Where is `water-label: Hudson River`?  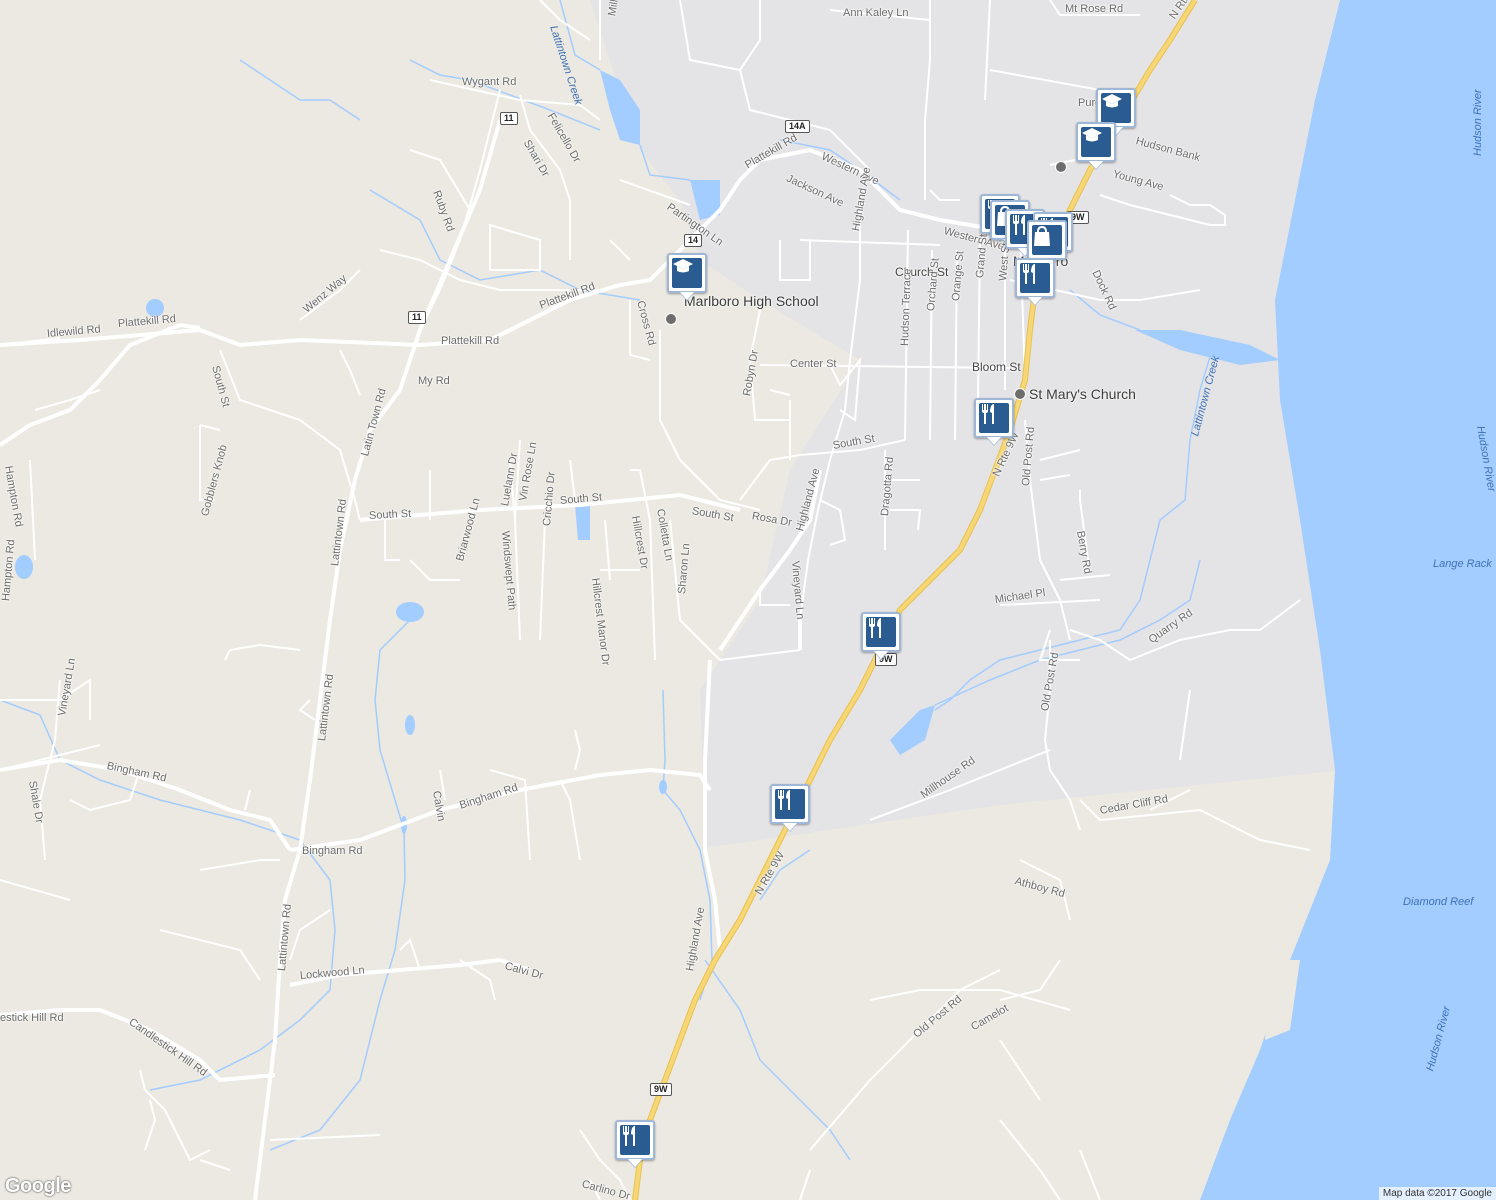
water-label: Hudson River is located at coordinates (1478, 122).